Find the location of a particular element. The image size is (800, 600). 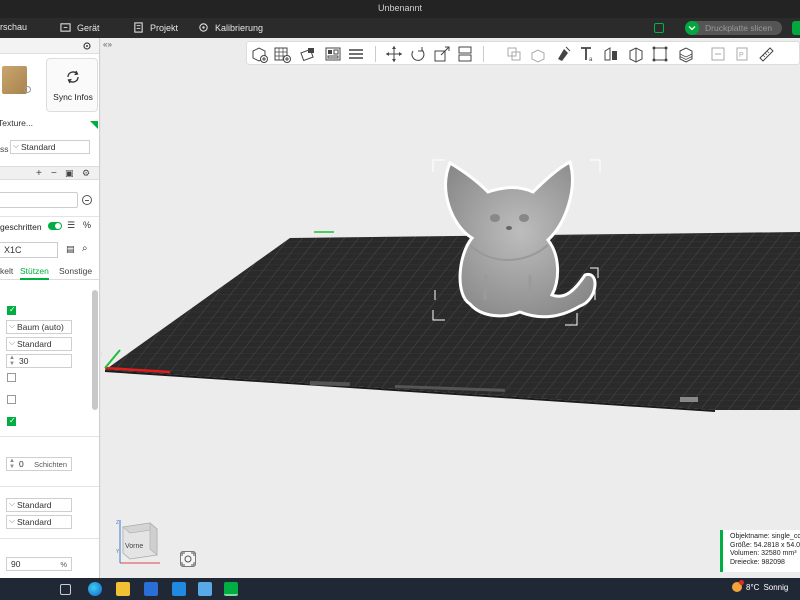

critical-regions-checkbox is located at coordinates (11, 421).